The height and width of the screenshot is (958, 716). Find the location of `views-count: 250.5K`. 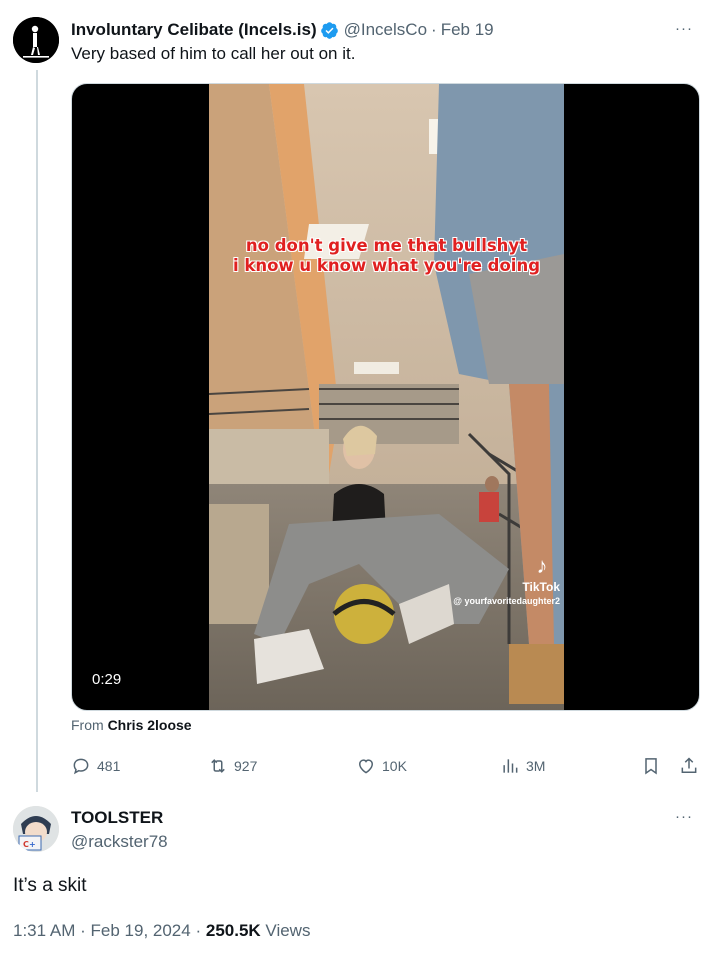

views-count: 250.5K is located at coordinates (233, 930).